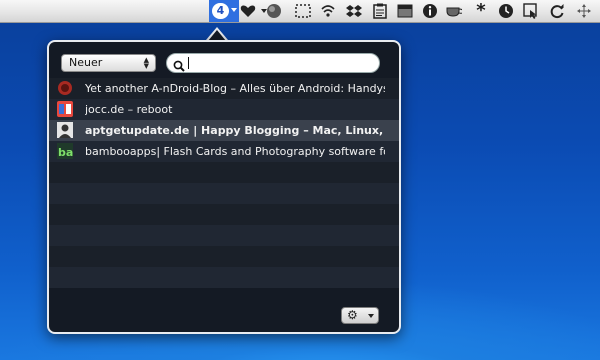 This screenshot has width=600, height=360. I want to click on asterisk-icon: *, so click(481, 11).